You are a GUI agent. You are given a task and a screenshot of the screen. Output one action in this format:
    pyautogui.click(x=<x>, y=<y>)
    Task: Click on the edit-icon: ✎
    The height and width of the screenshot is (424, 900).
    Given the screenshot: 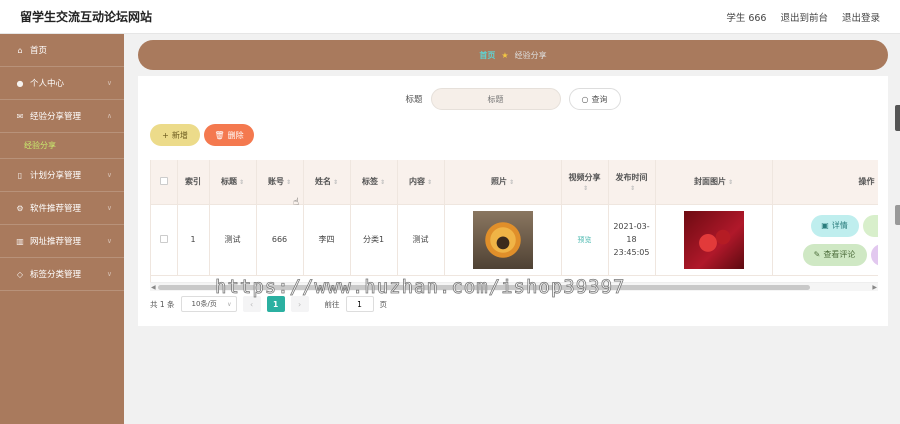 What is the action you would take?
    pyautogui.click(x=817, y=254)
    